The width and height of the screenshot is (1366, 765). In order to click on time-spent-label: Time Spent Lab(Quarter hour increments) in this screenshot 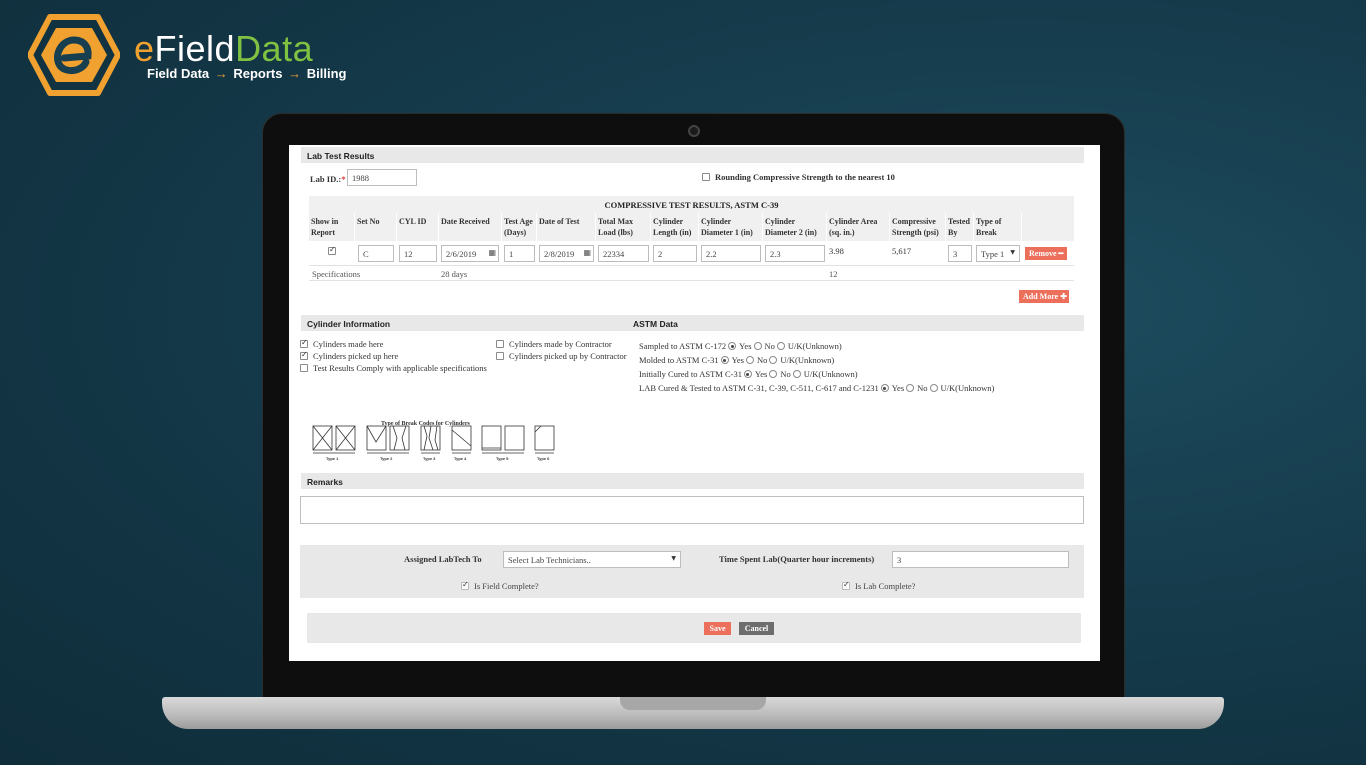, I will do `click(797, 559)`.